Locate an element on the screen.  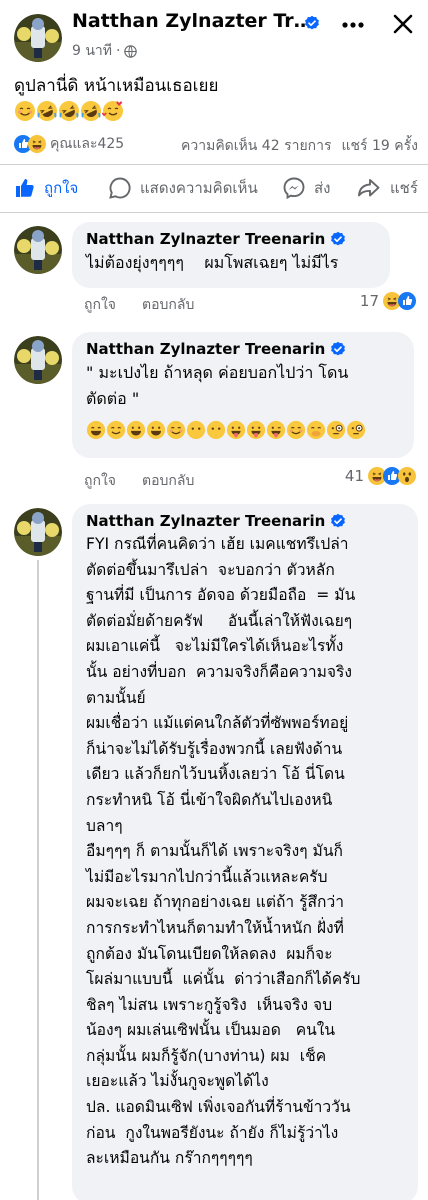
messenger-icon is located at coordinates (294, 188).